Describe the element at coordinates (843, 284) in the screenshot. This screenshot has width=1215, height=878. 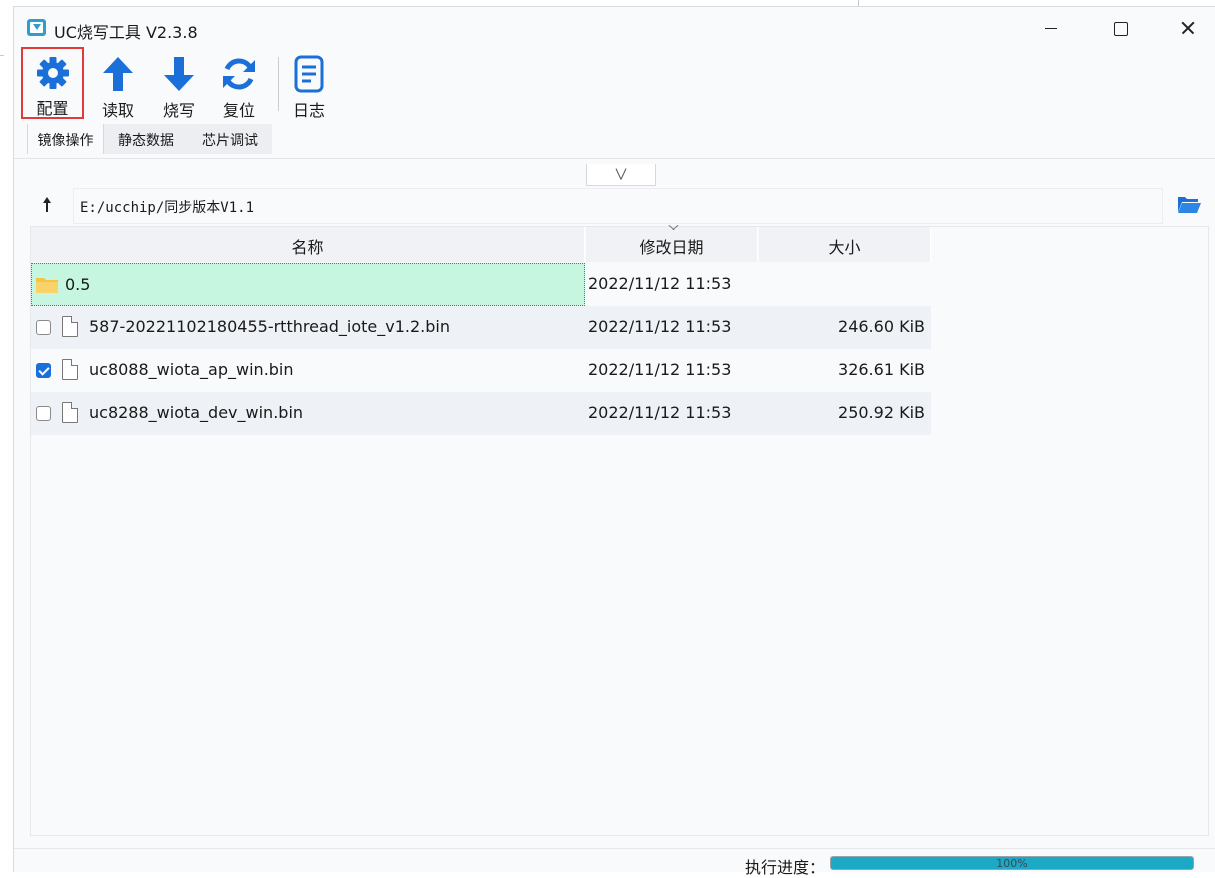
I see `size-cell` at that location.